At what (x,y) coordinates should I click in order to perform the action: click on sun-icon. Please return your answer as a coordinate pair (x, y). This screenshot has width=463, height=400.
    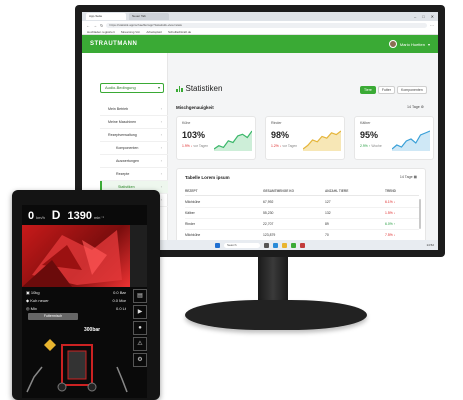
    Looking at the image, I should click on (50, 345).